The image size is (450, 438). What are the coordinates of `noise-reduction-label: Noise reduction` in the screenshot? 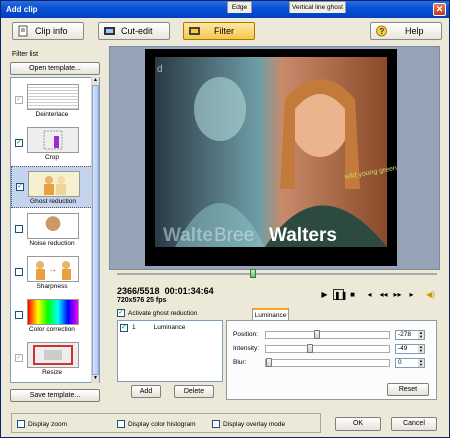 It's located at (52, 243).